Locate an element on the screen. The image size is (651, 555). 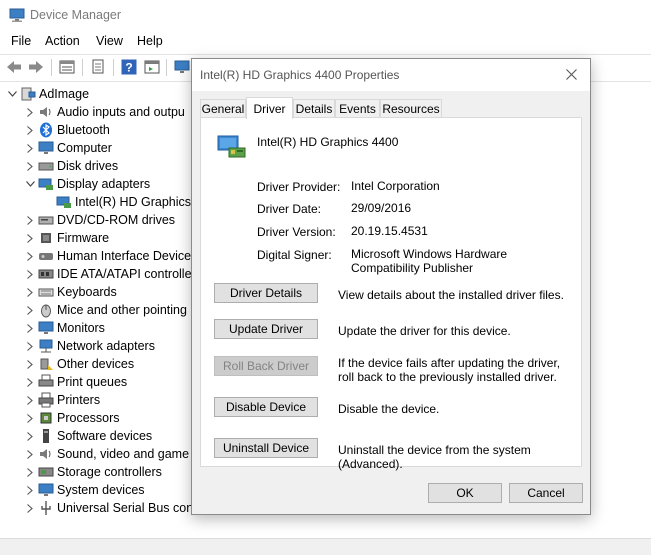
ok-button: OK is located at coordinates (465, 493).